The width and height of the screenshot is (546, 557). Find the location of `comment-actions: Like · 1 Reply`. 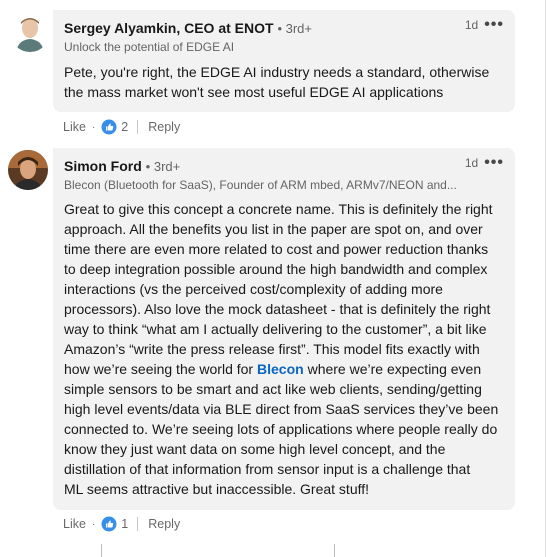

comment-actions: Like · 1 Reply is located at coordinates (122, 524).